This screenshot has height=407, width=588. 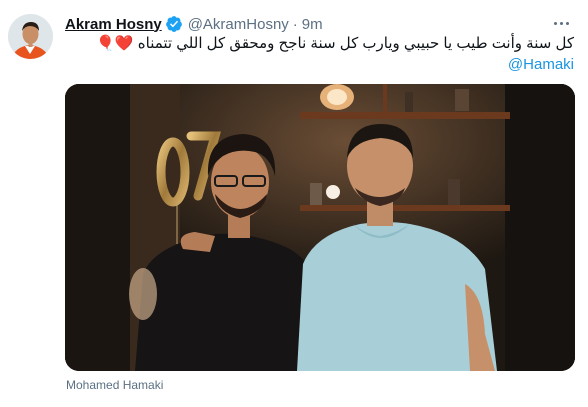 I want to click on more-options-icon, so click(x=561, y=23).